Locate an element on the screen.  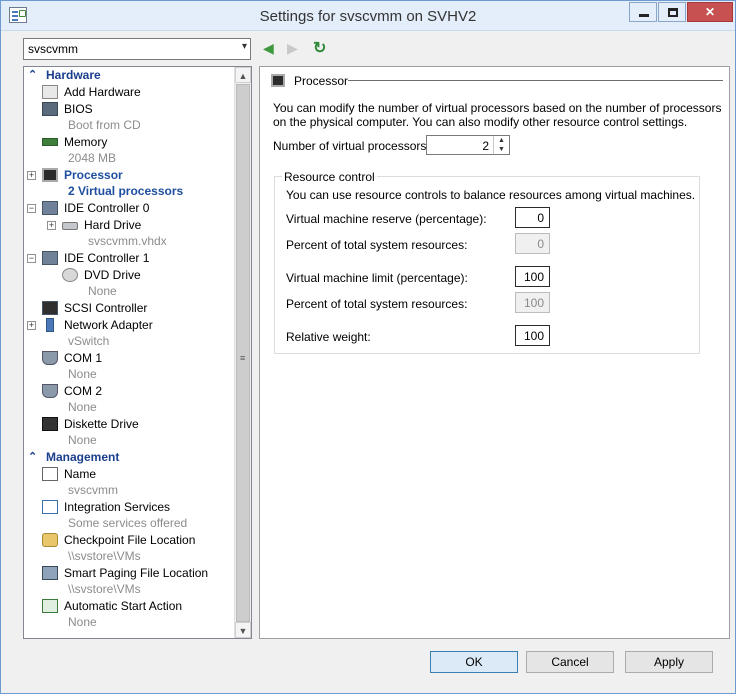
tree-item-ide-controller-1: − IDE Controller 1 is located at coordinates (129, 258).